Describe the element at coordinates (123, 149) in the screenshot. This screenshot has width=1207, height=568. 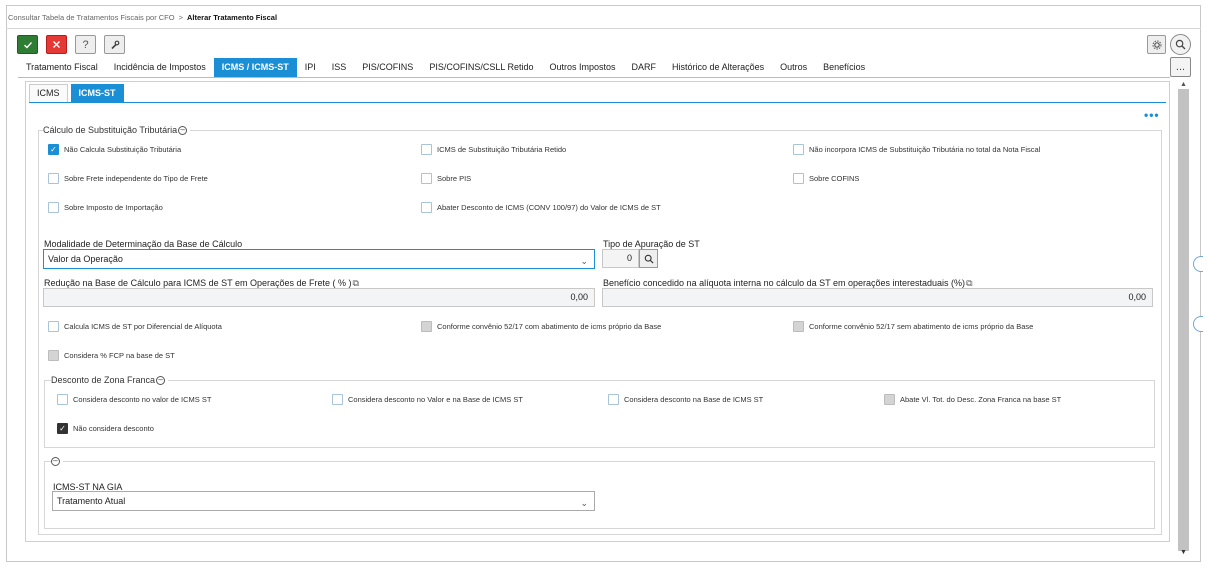
I see `checkbox-label: Não Calcula Substituição Tributária` at that location.